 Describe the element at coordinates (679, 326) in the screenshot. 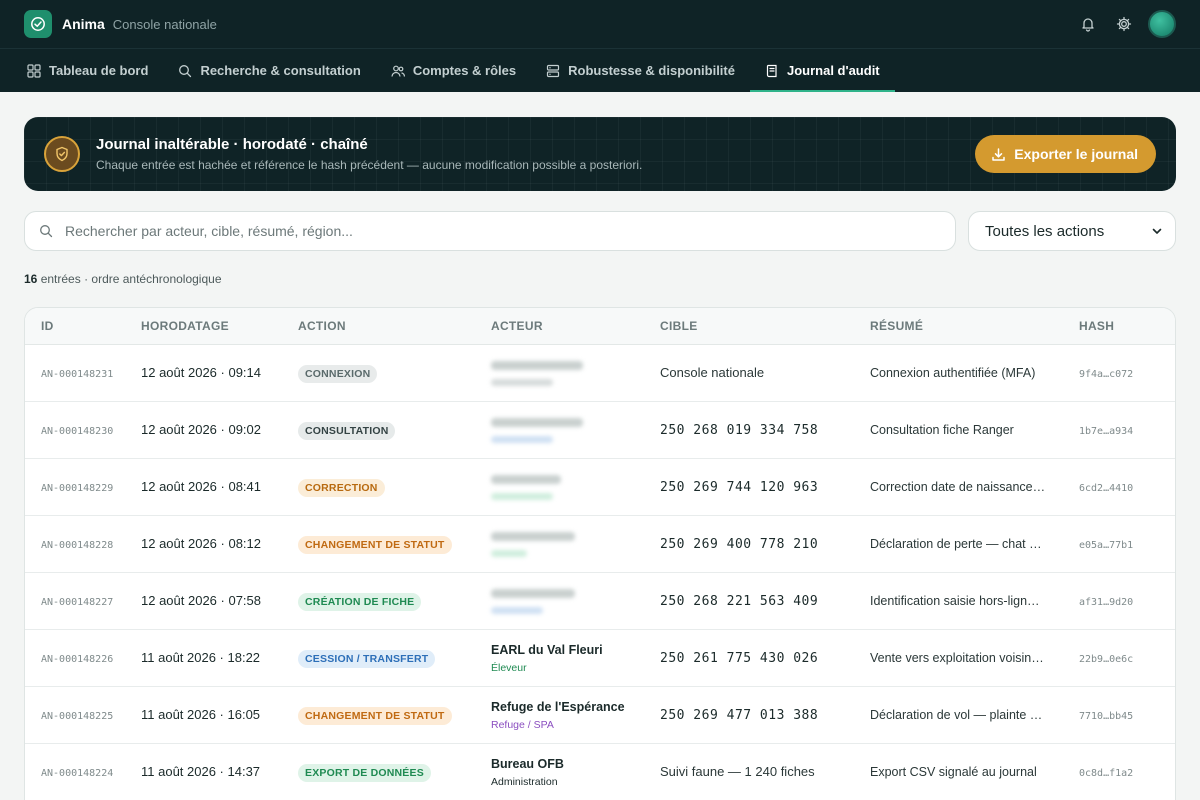

I see `col-header-cible: CIBLE` at that location.